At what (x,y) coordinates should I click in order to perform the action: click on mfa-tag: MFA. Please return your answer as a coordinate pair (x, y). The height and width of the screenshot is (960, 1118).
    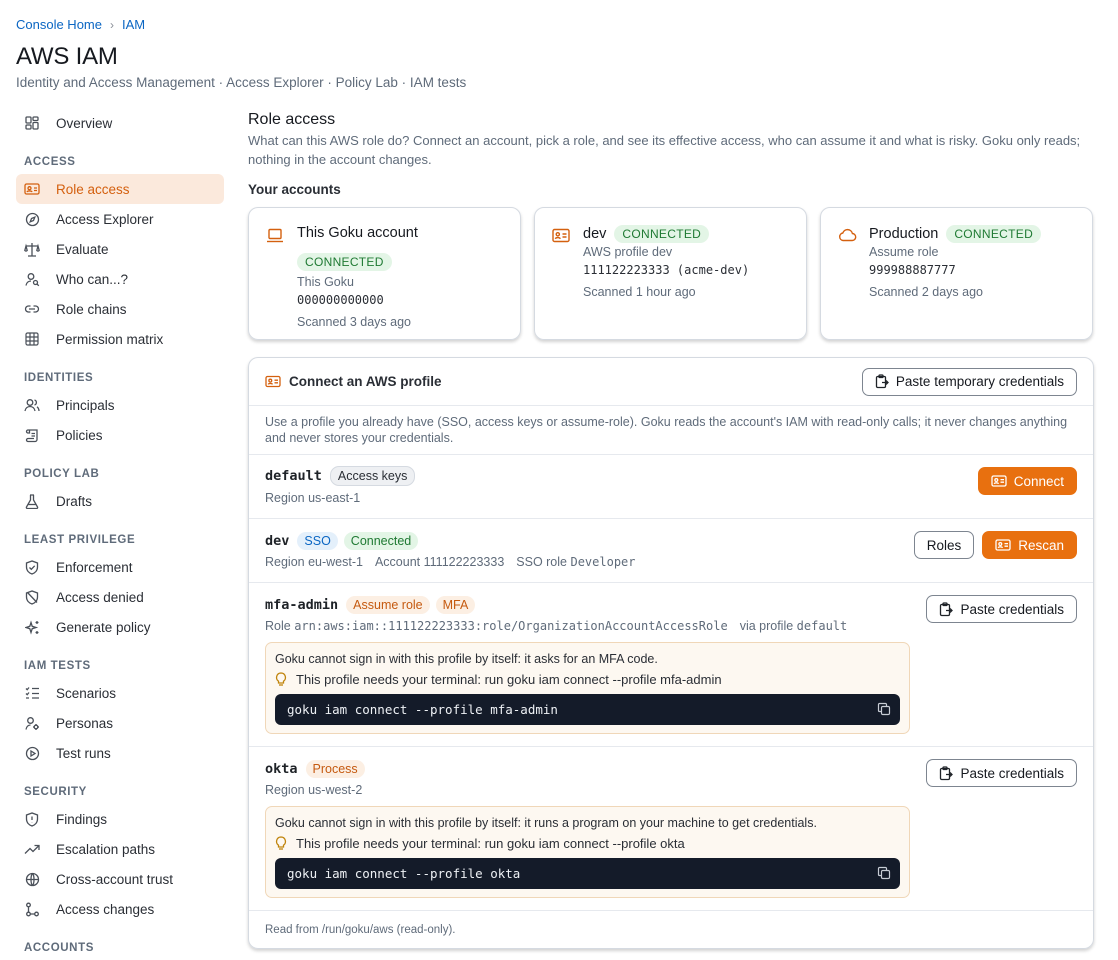
    Looking at the image, I should click on (455, 605).